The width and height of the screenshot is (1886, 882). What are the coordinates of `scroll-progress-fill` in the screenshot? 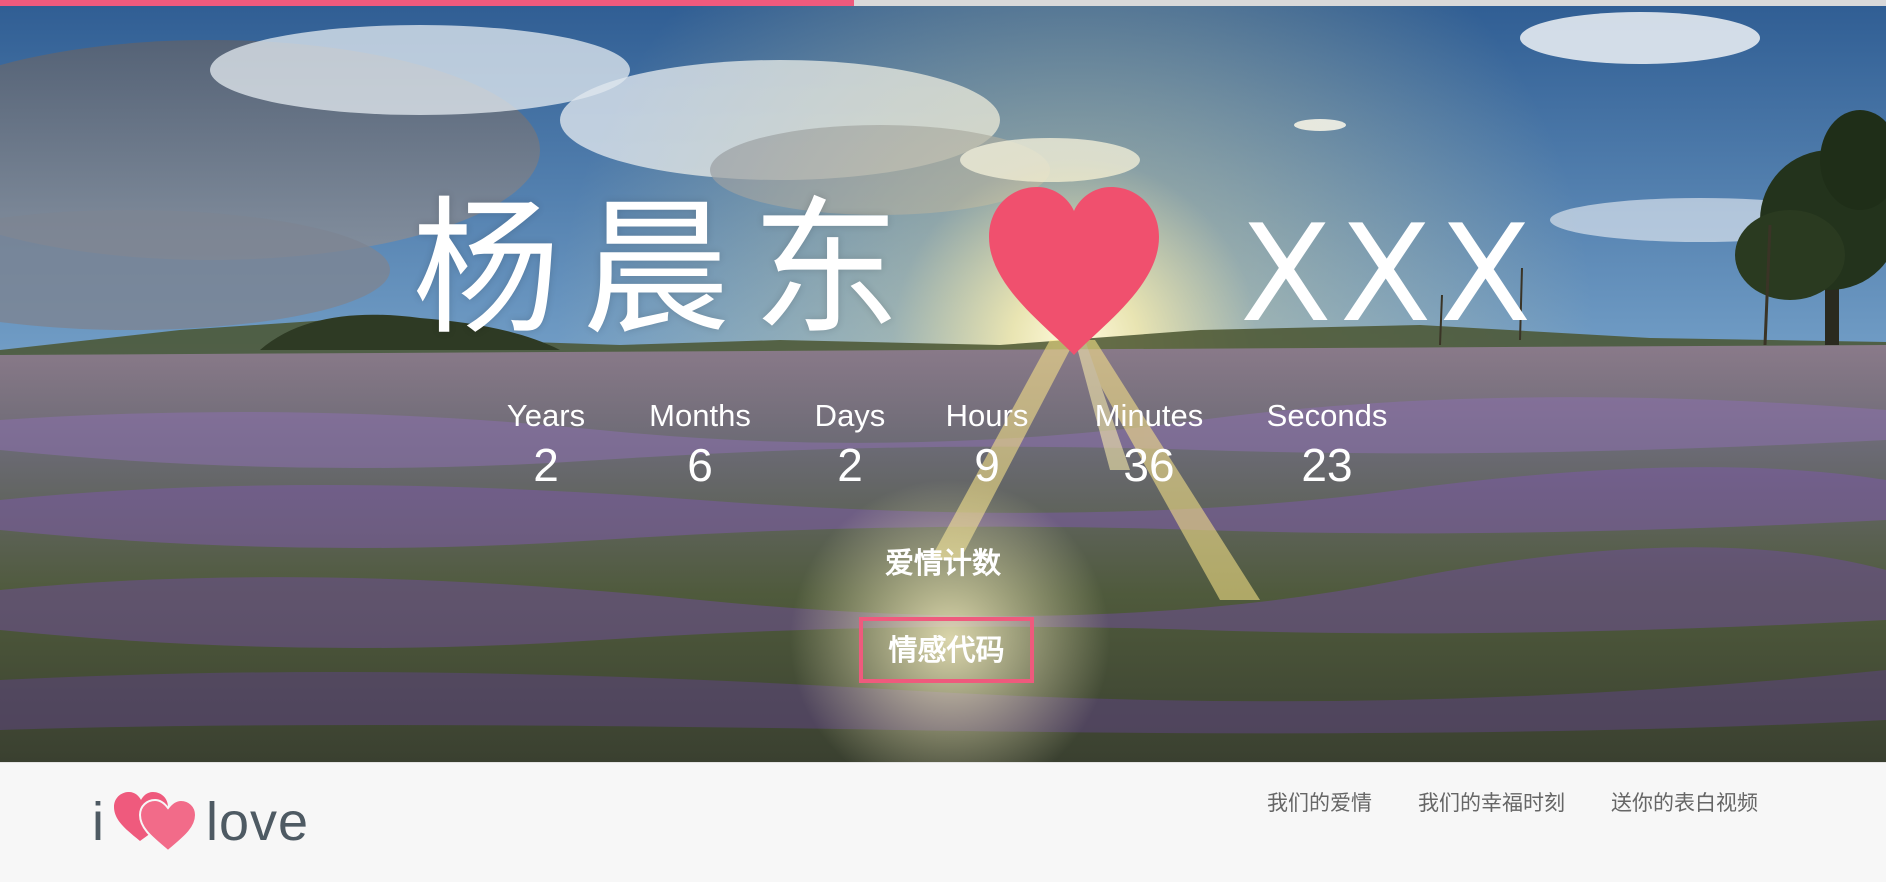 It's located at (427, 3).